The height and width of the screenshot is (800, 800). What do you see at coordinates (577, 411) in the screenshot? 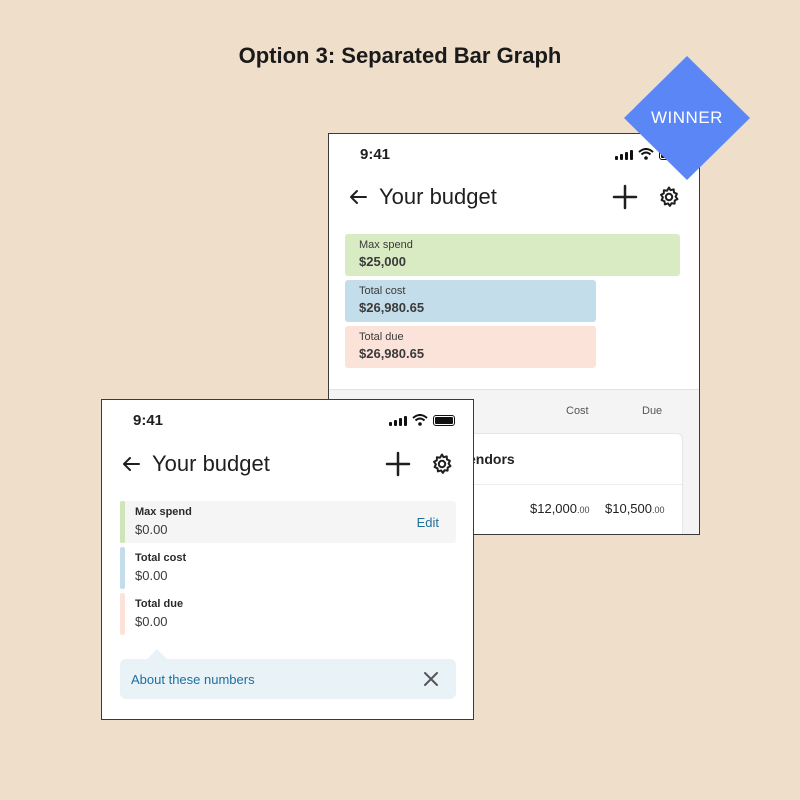
I see `column-header-cost: Cost` at bounding box center [577, 411].